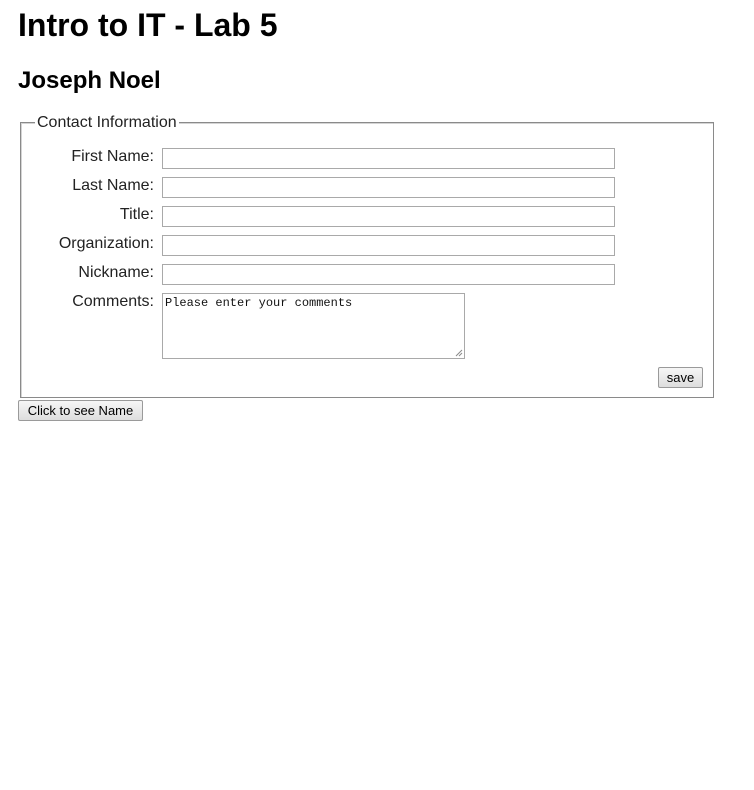  I want to click on nickname-input, so click(388, 274).